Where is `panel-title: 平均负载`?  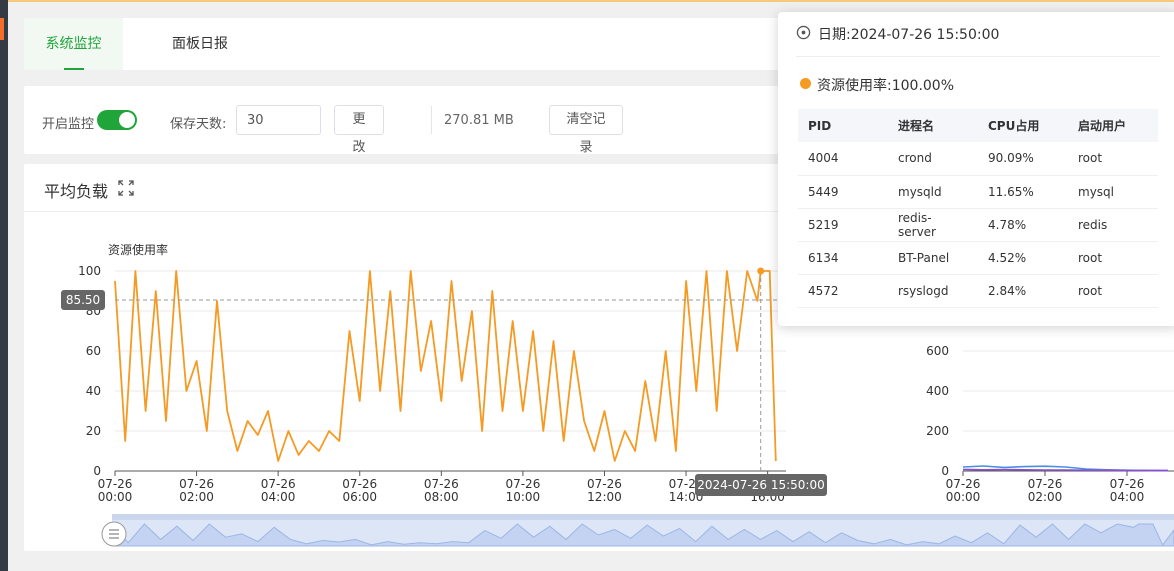
panel-title: 平均负载 is located at coordinates (76, 191).